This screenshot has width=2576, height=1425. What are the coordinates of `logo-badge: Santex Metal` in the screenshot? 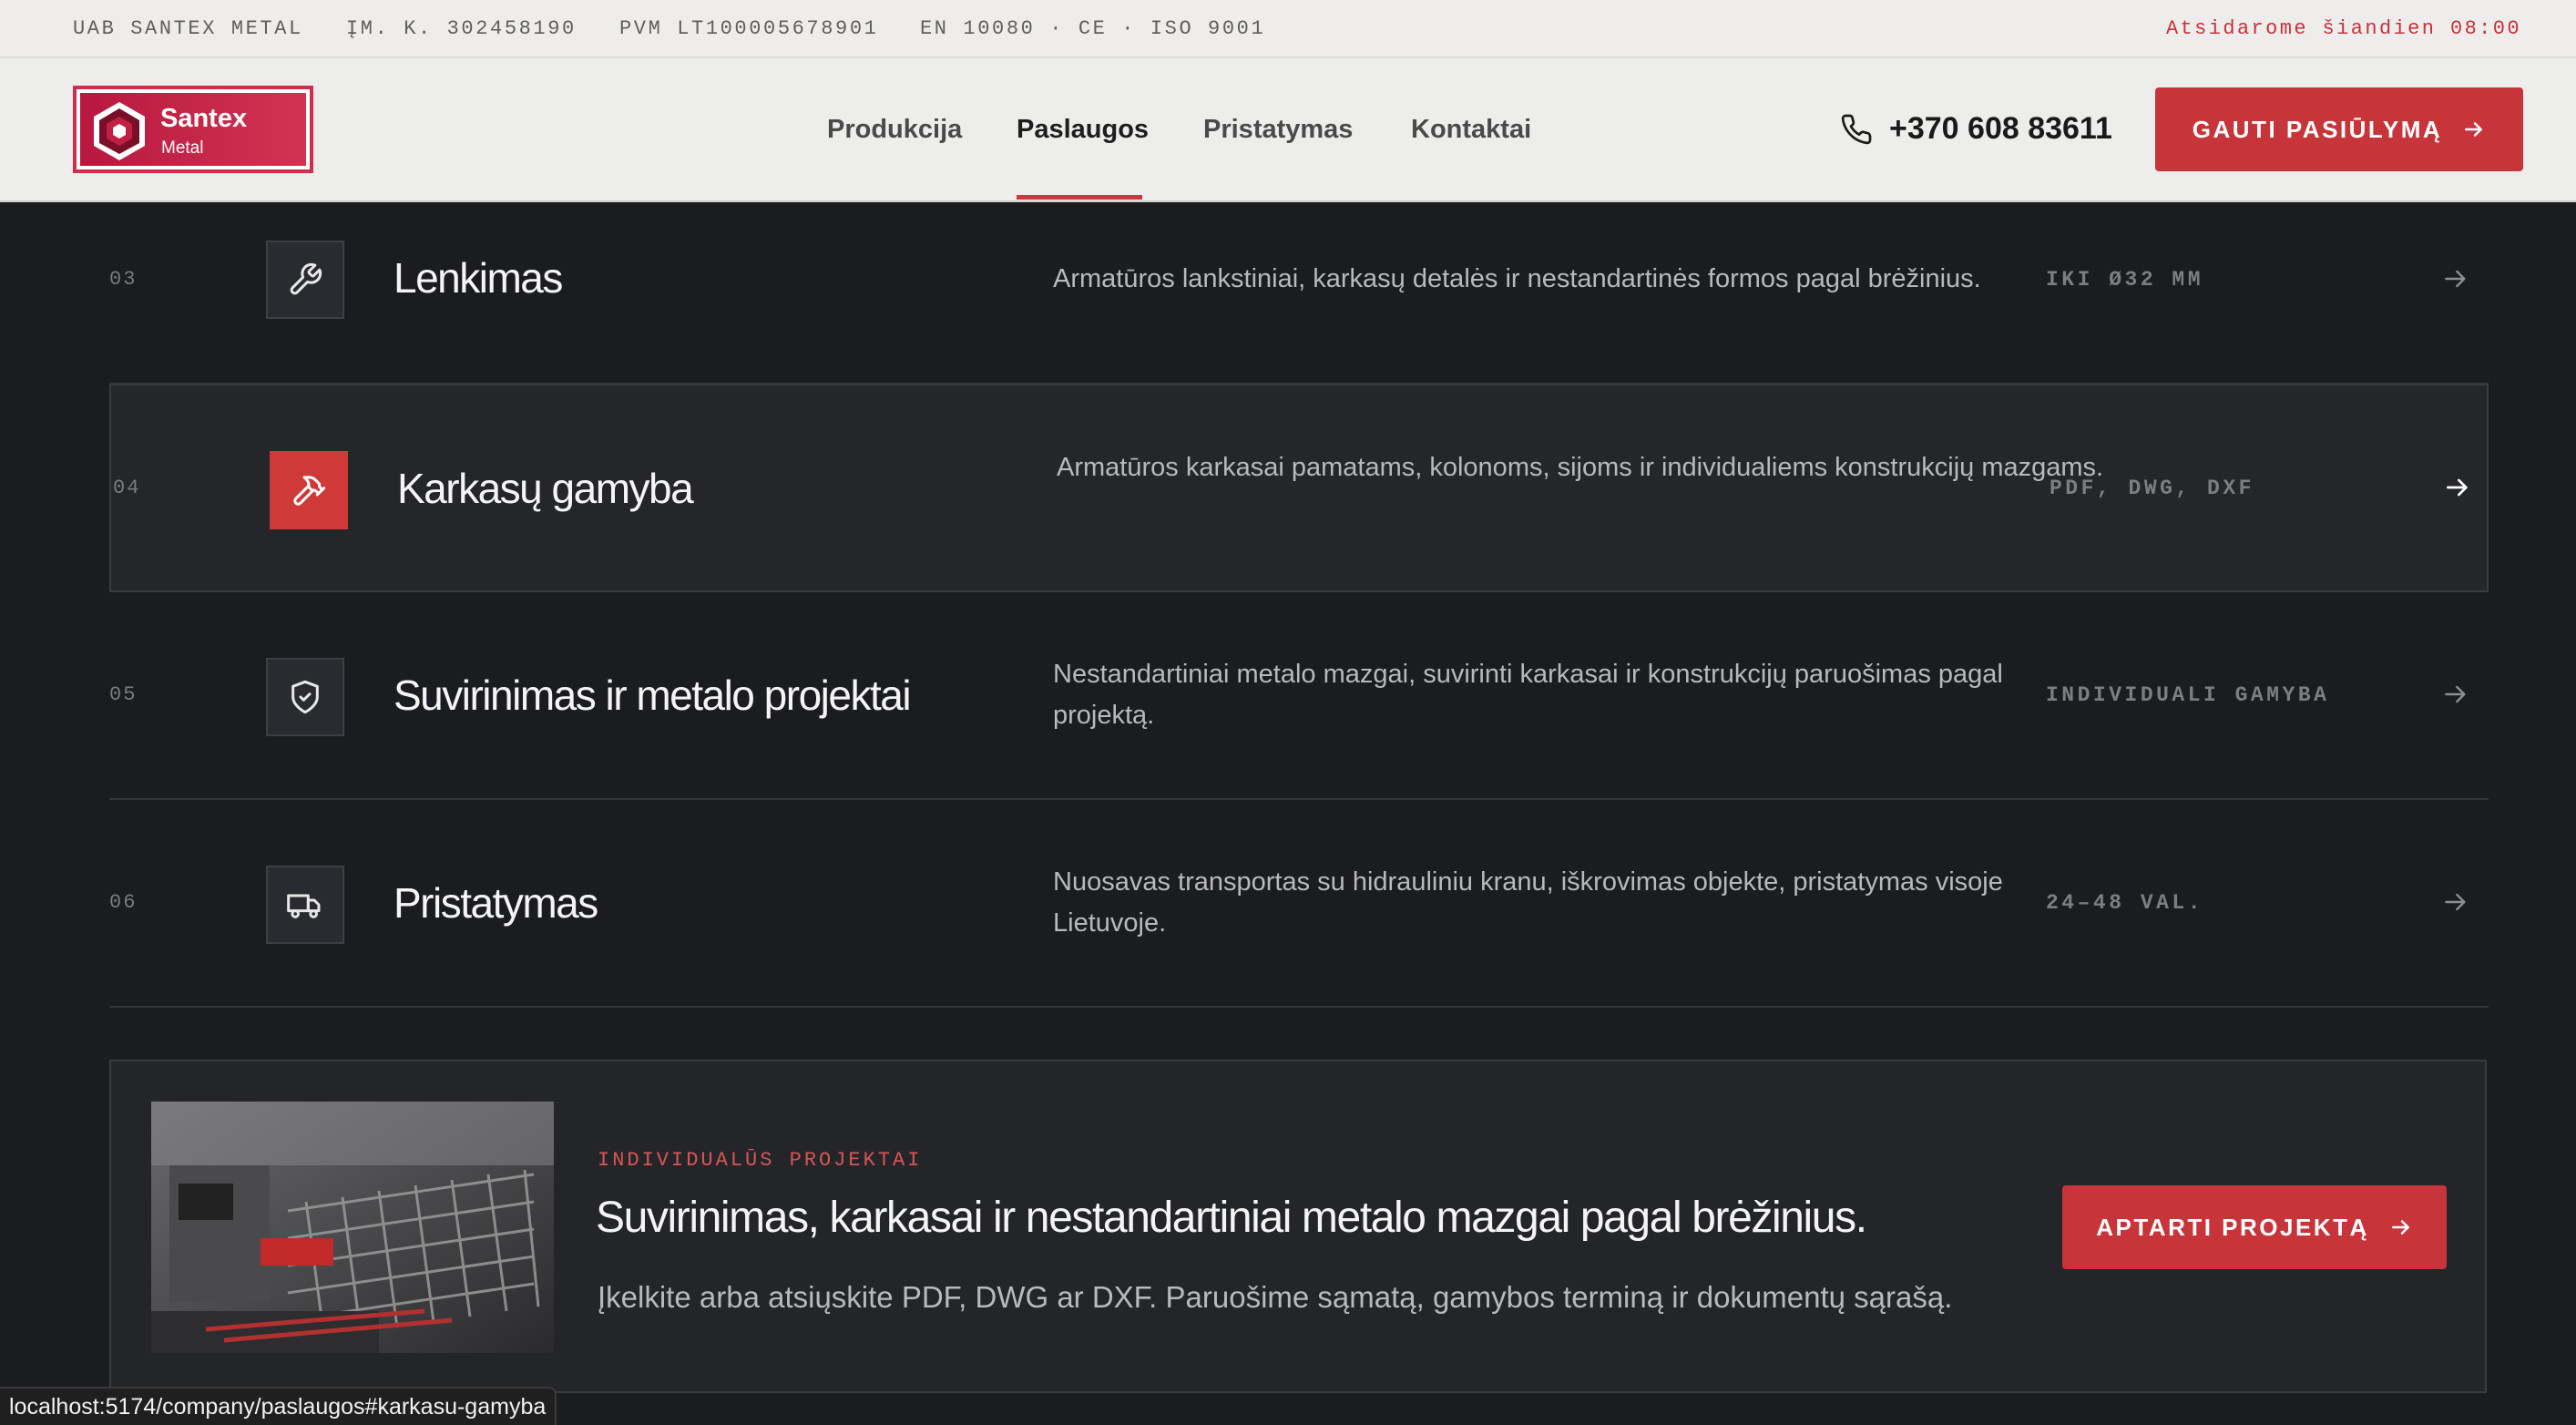 It's located at (193, 129).